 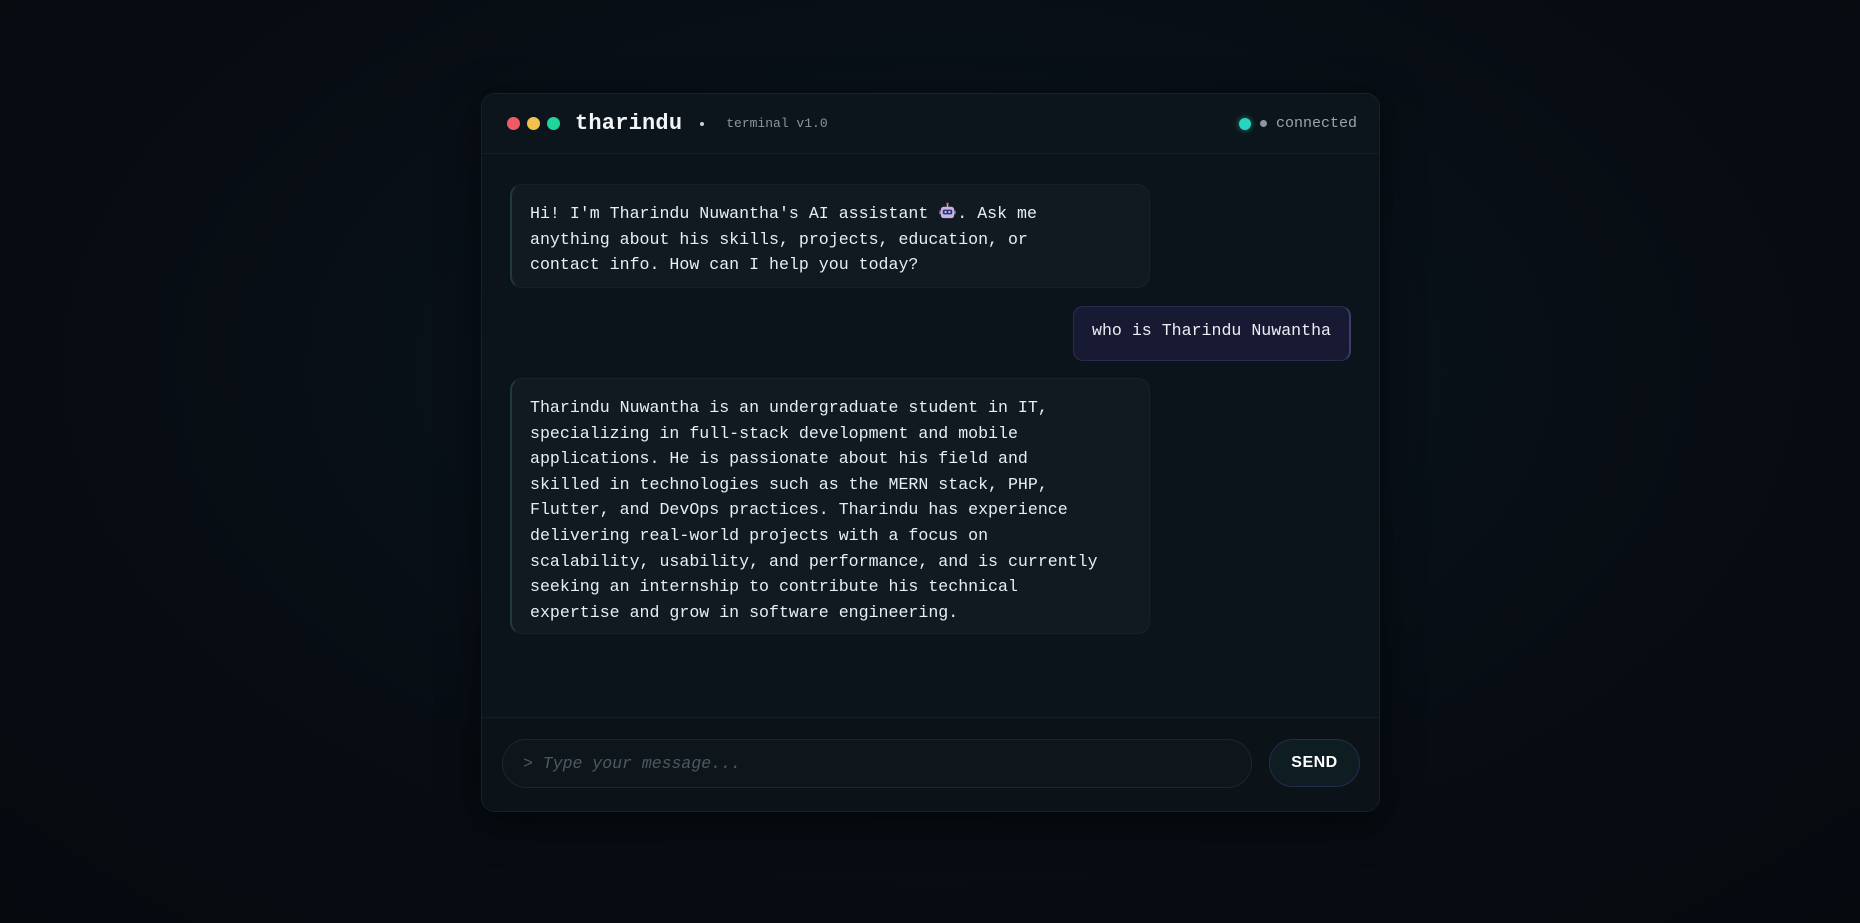 What do you see at coordinates (777, 123) in the screenshot?
I see `version-label: terminal v1.0` at bounding box center [777, 123].